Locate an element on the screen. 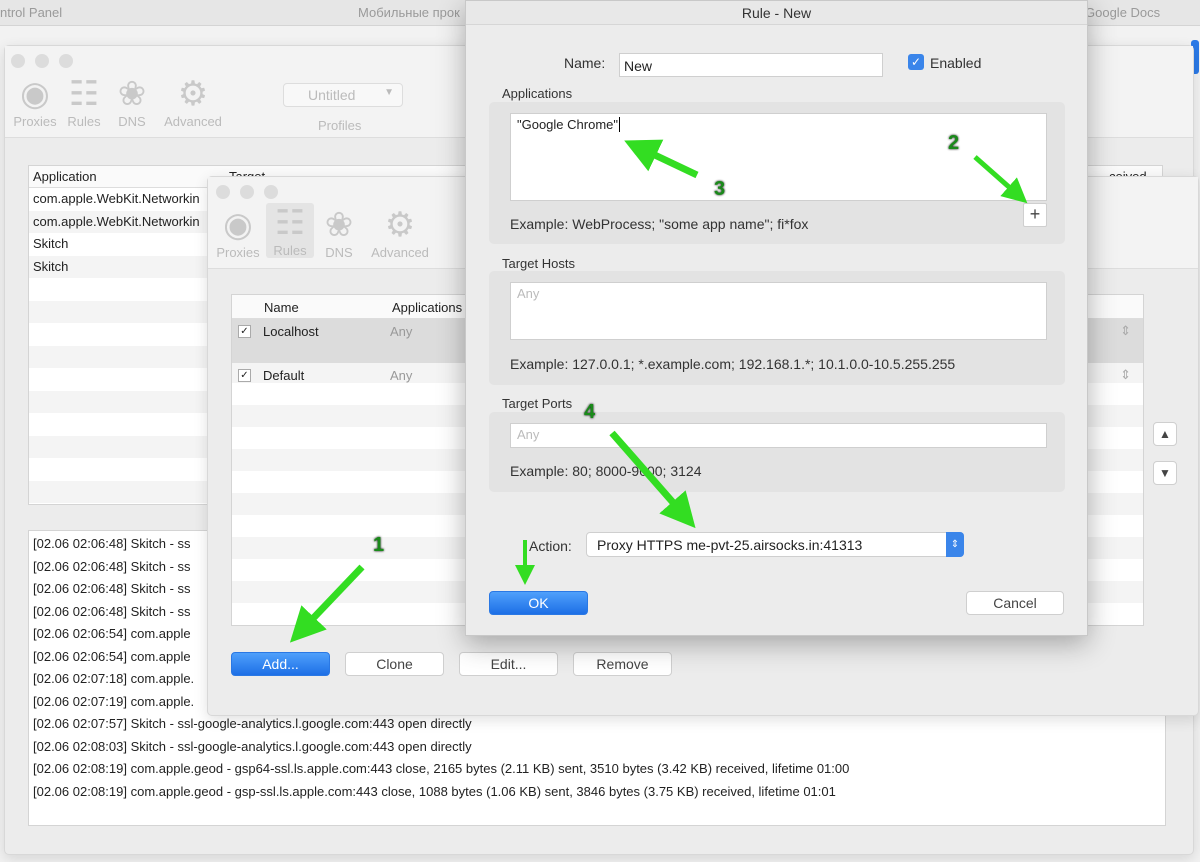 The width and height of the screenshot is (1200, 862). annotation-2: 2 is located at coordinates (954, 143).